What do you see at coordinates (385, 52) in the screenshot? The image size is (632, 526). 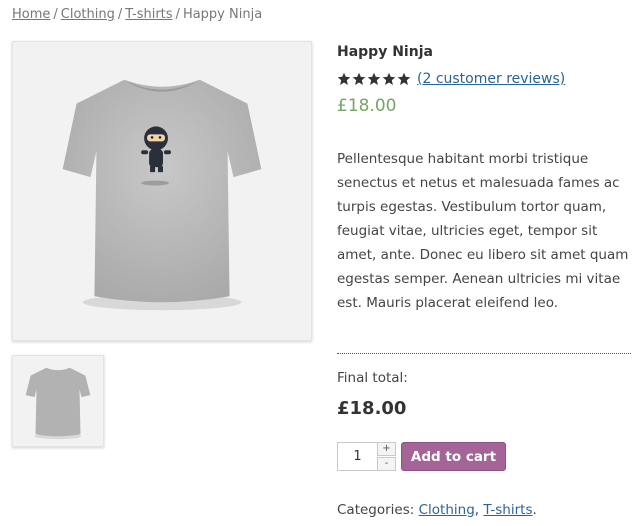 I see `product-title: Happy Ninja` at bounding box center [385, 52].